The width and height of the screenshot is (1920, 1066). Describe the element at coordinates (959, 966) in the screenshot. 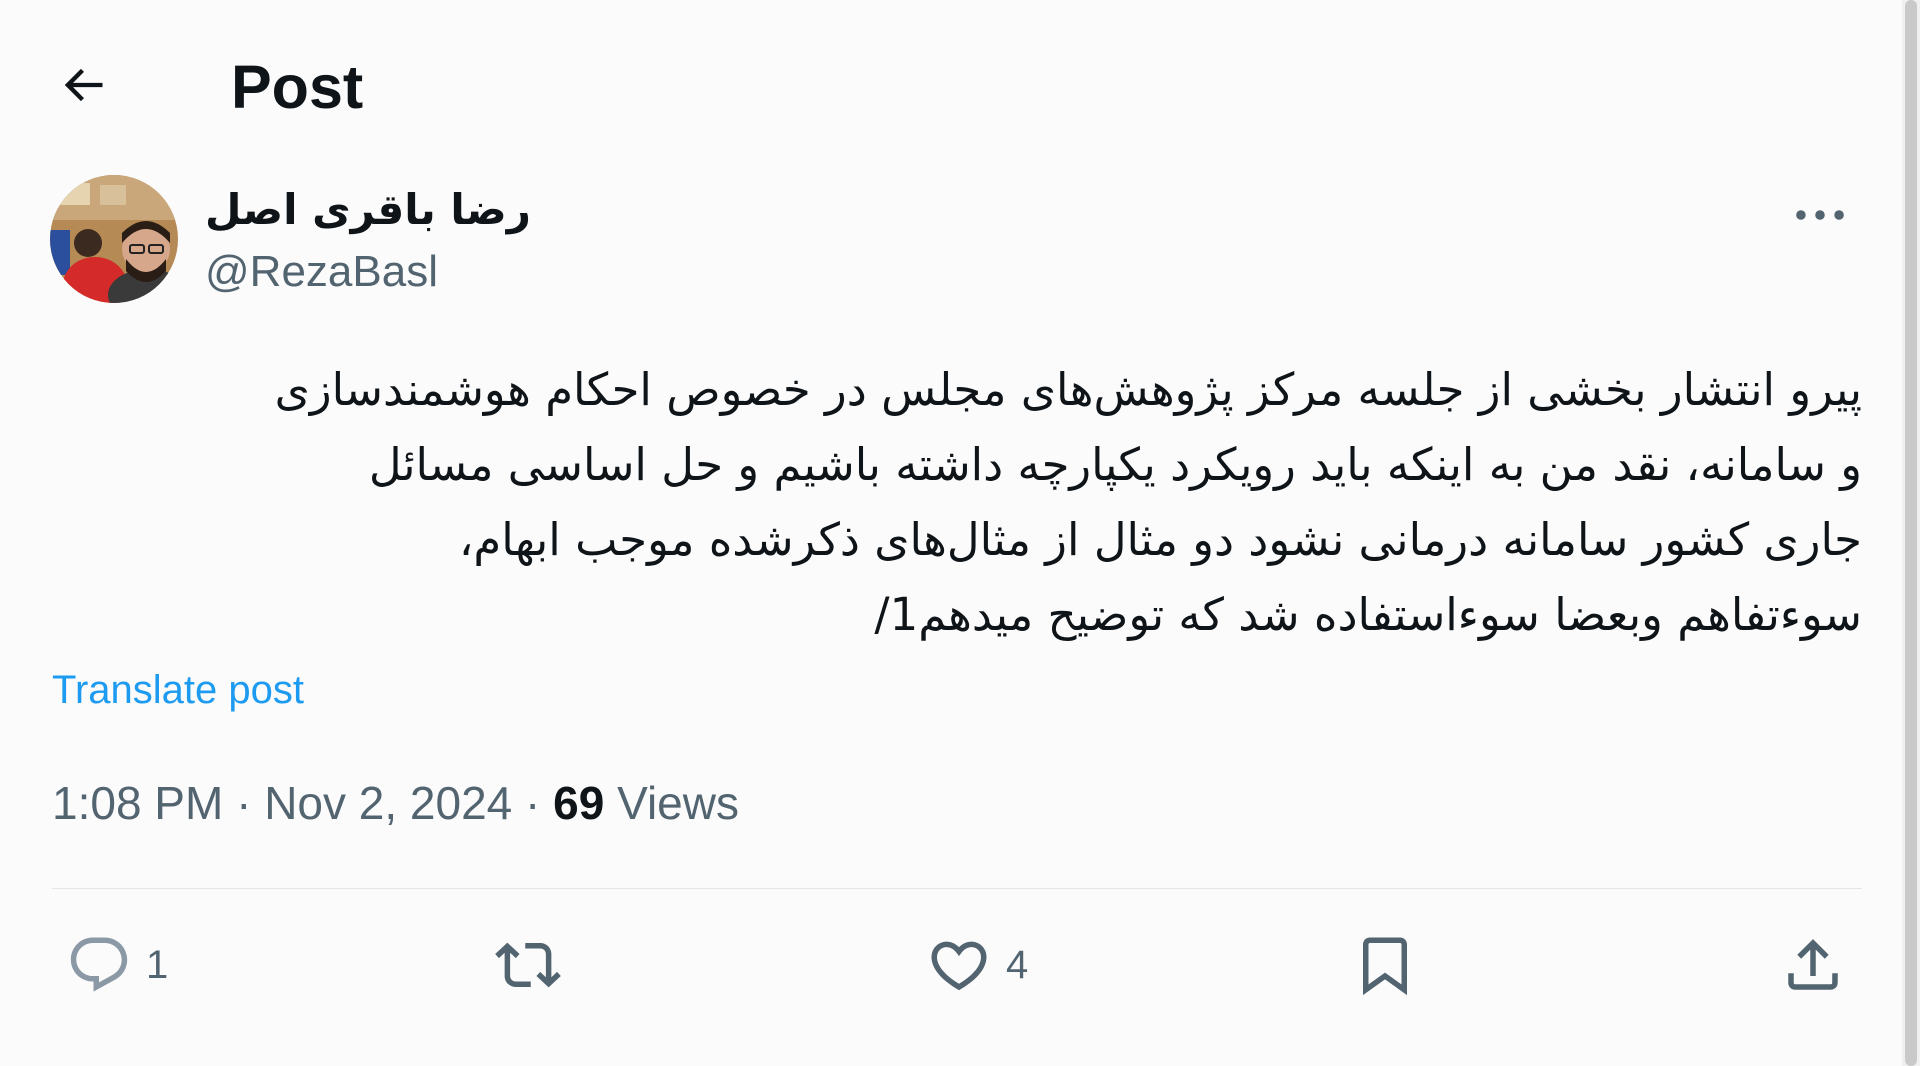

I see `like-icon` at that location.